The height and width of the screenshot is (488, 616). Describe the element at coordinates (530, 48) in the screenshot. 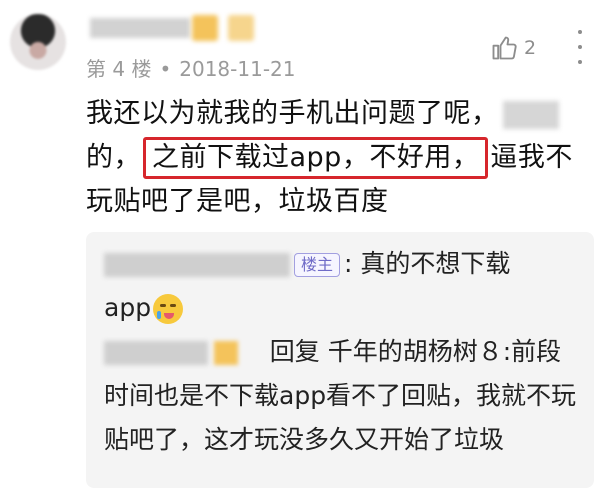

I see `like-count: 2` at that location.